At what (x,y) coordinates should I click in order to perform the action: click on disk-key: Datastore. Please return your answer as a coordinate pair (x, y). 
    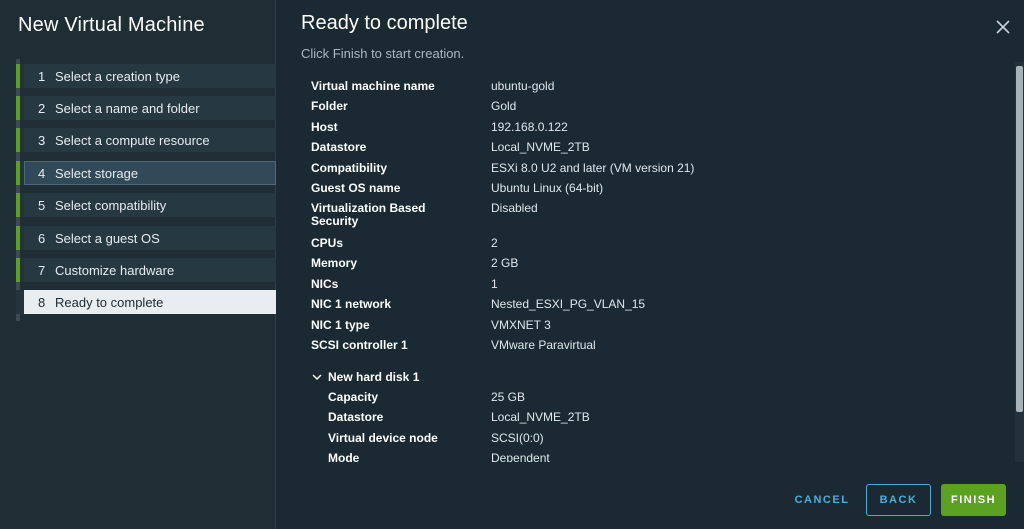
    Looking at the image, I should click on (356, 417).